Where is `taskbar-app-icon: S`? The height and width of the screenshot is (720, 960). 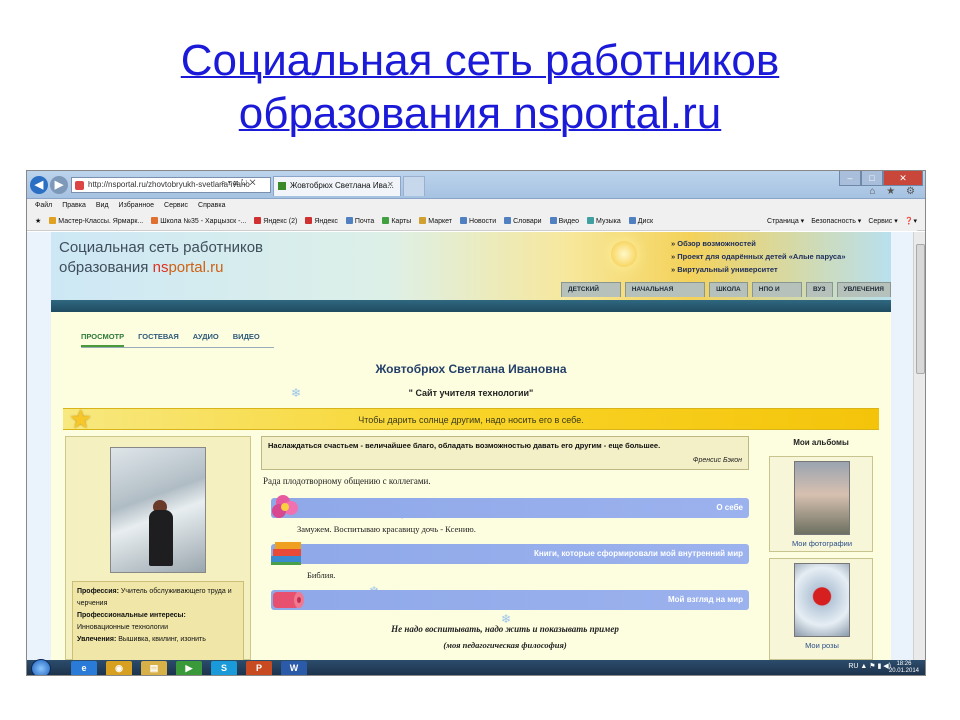 taskbar-app-icon: S is located at coordinates (224, 668).